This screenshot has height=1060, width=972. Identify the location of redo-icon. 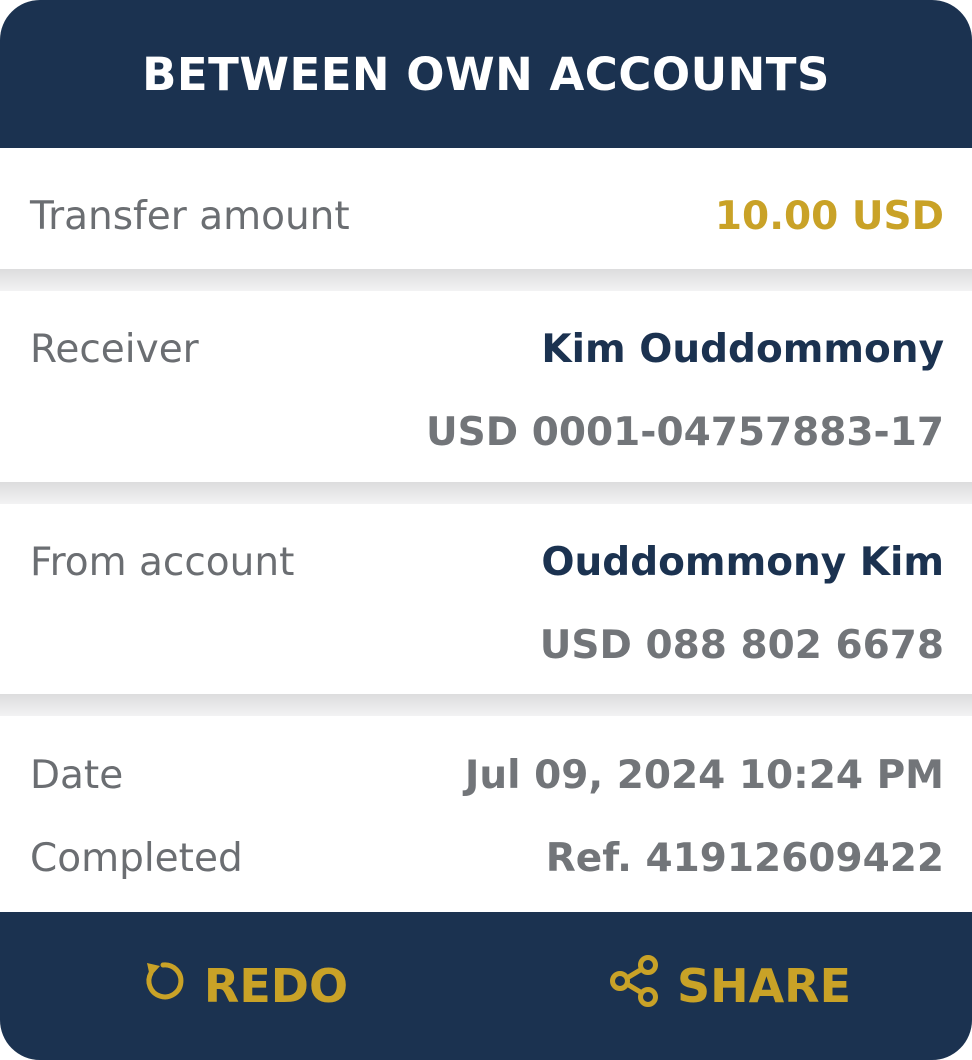
(171, 986).